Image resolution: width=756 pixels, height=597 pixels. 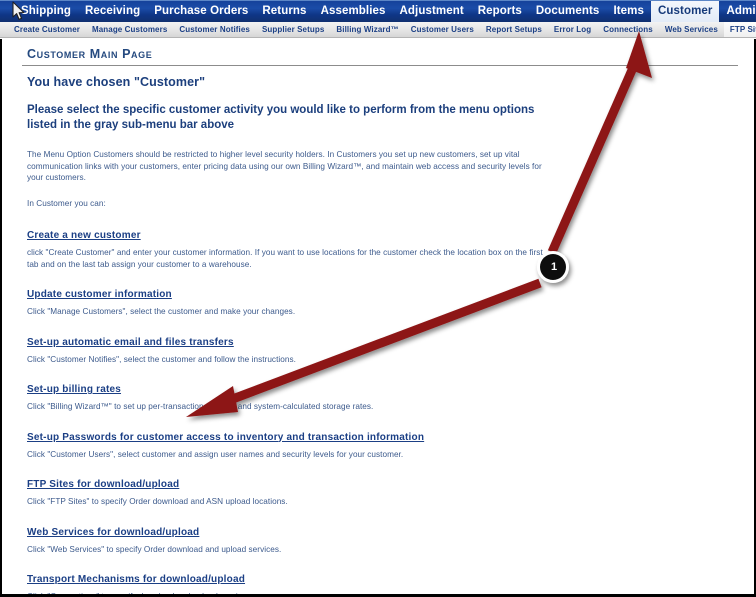 What do you see at coordinates (353, 11) in the screenshot?
I see `main-menu-item-assemblies: Assemblies` at bounding box center [353, 11].